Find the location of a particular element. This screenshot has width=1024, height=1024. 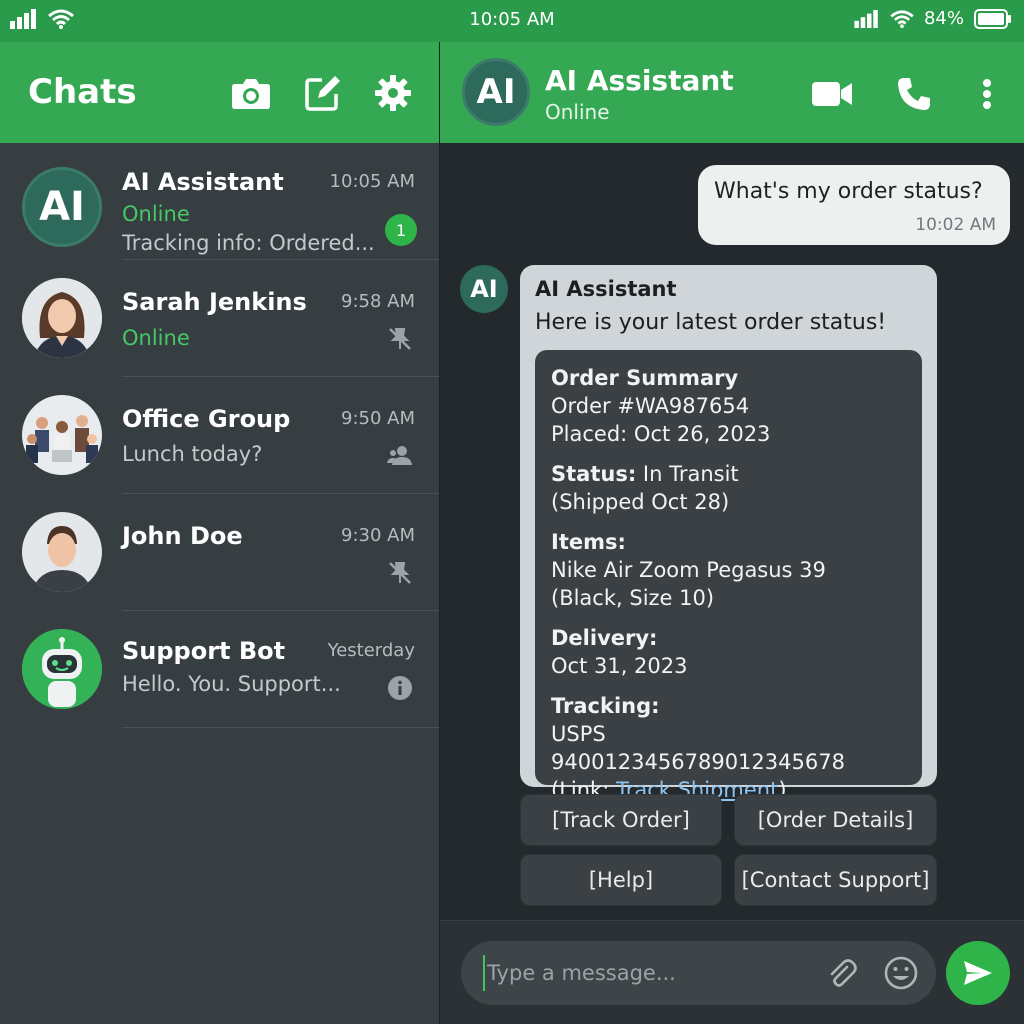

contact-name: AI Assistant is located at coordinates (639, 80).